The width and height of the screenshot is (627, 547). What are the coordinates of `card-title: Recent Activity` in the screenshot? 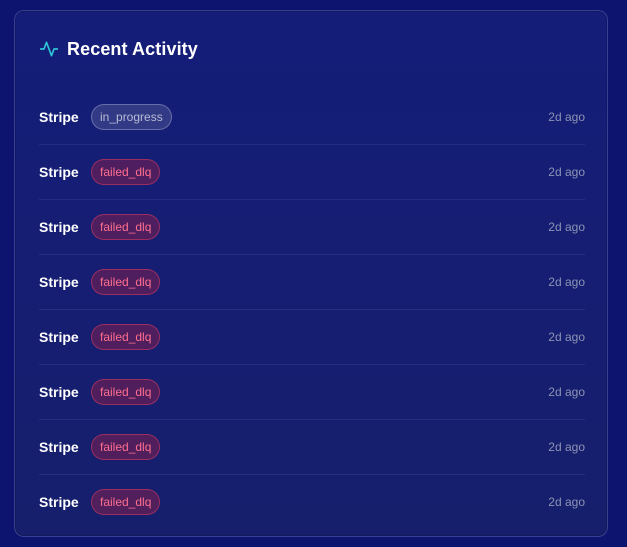 It's located at (132, 48).